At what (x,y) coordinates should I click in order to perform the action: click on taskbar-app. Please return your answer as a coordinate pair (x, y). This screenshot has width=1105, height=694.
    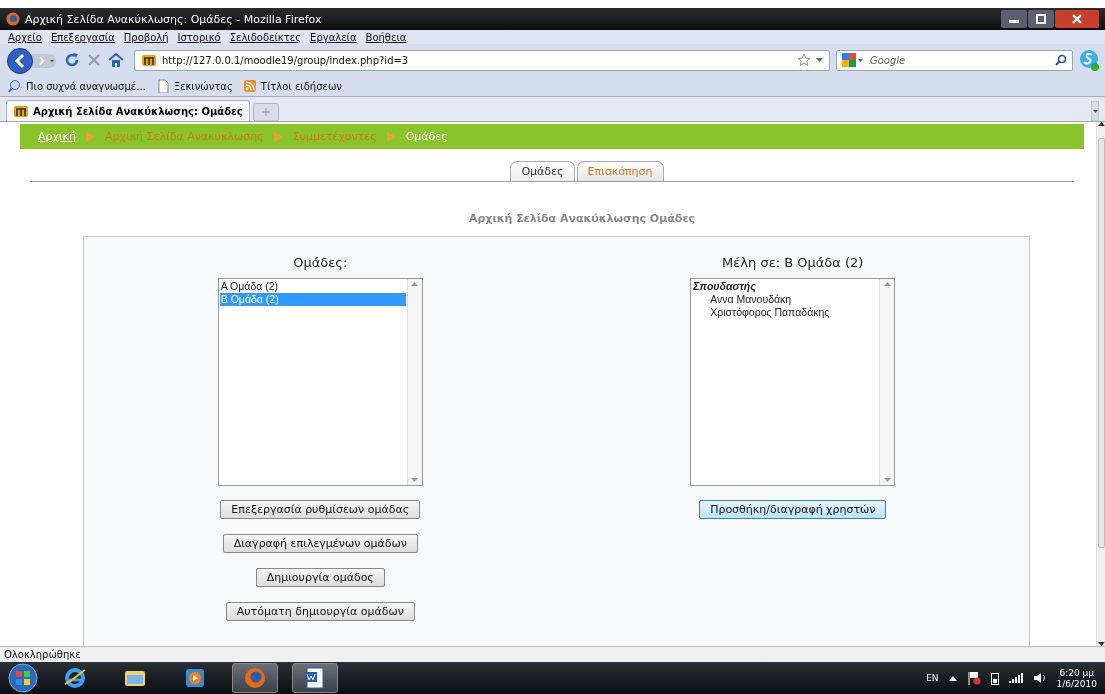
    Looking at the image, I should click on (315, 678).